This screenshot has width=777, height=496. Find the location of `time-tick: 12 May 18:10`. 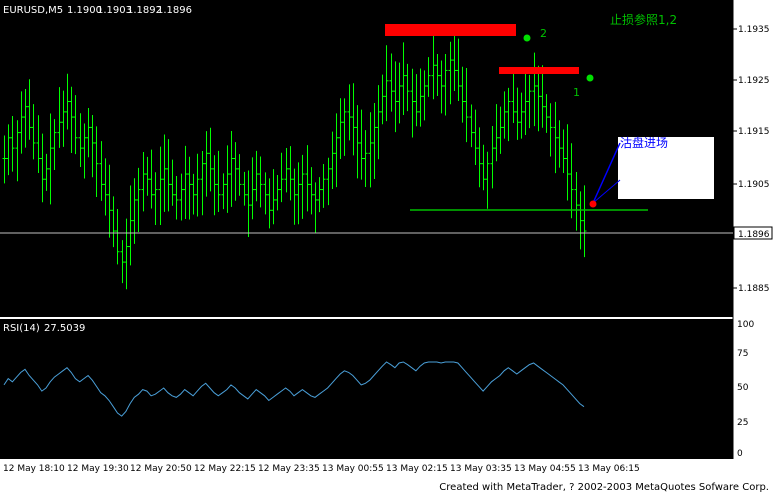

time-tick: 12 May 18:10 is located at coordinates (34, 469).